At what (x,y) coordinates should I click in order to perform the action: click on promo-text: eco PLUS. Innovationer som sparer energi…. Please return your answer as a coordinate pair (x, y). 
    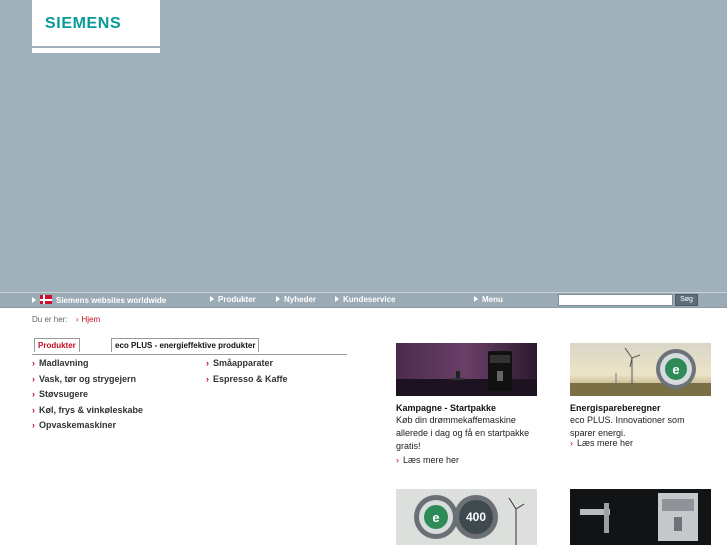
    Looking at the image, I should click on (645, 427).